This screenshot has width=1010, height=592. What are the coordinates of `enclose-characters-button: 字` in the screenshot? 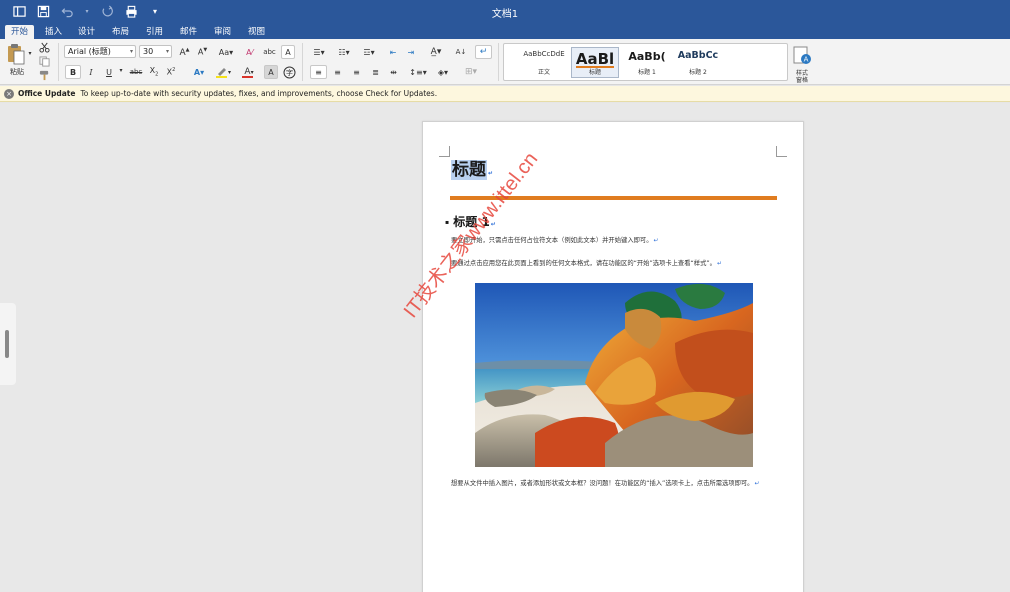 It's located at (289, 72).